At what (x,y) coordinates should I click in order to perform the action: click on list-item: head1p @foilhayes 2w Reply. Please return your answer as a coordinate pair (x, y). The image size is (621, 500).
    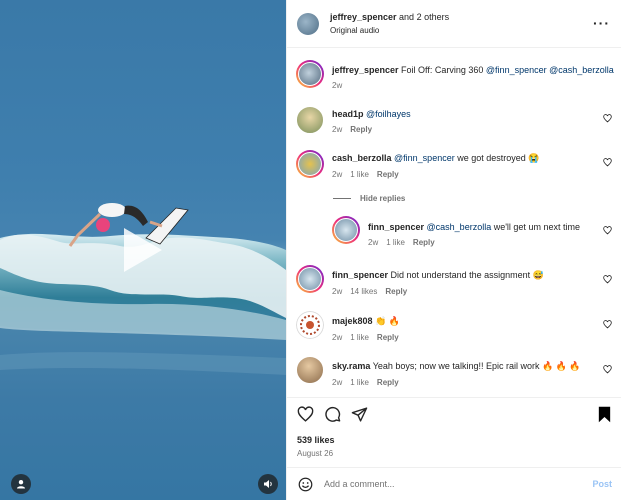
    Looking at the image, I should click on (454, 123).